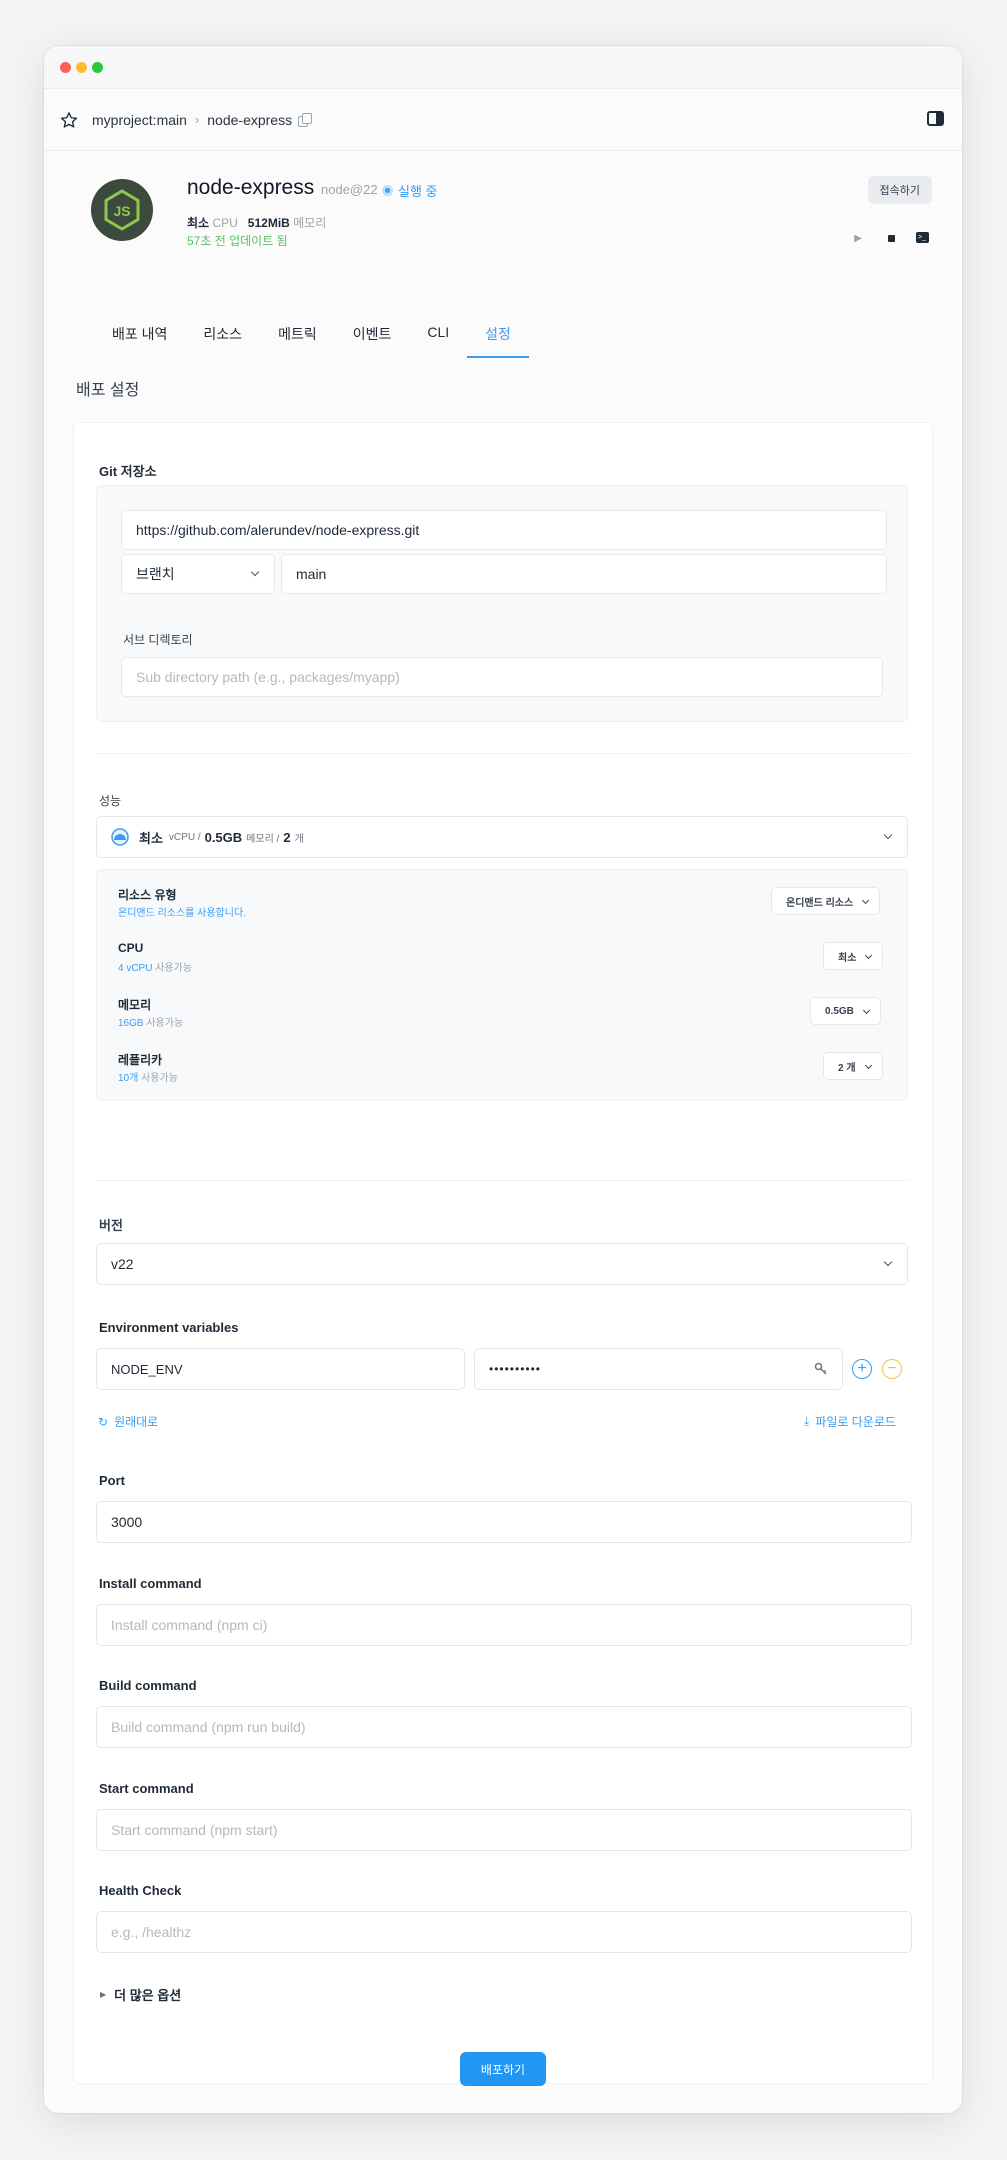 Image resolution: width=1007 pixels, height=2160 pixels. I want to click on env-key-input: NODE_ENV, so click(280, 1369).